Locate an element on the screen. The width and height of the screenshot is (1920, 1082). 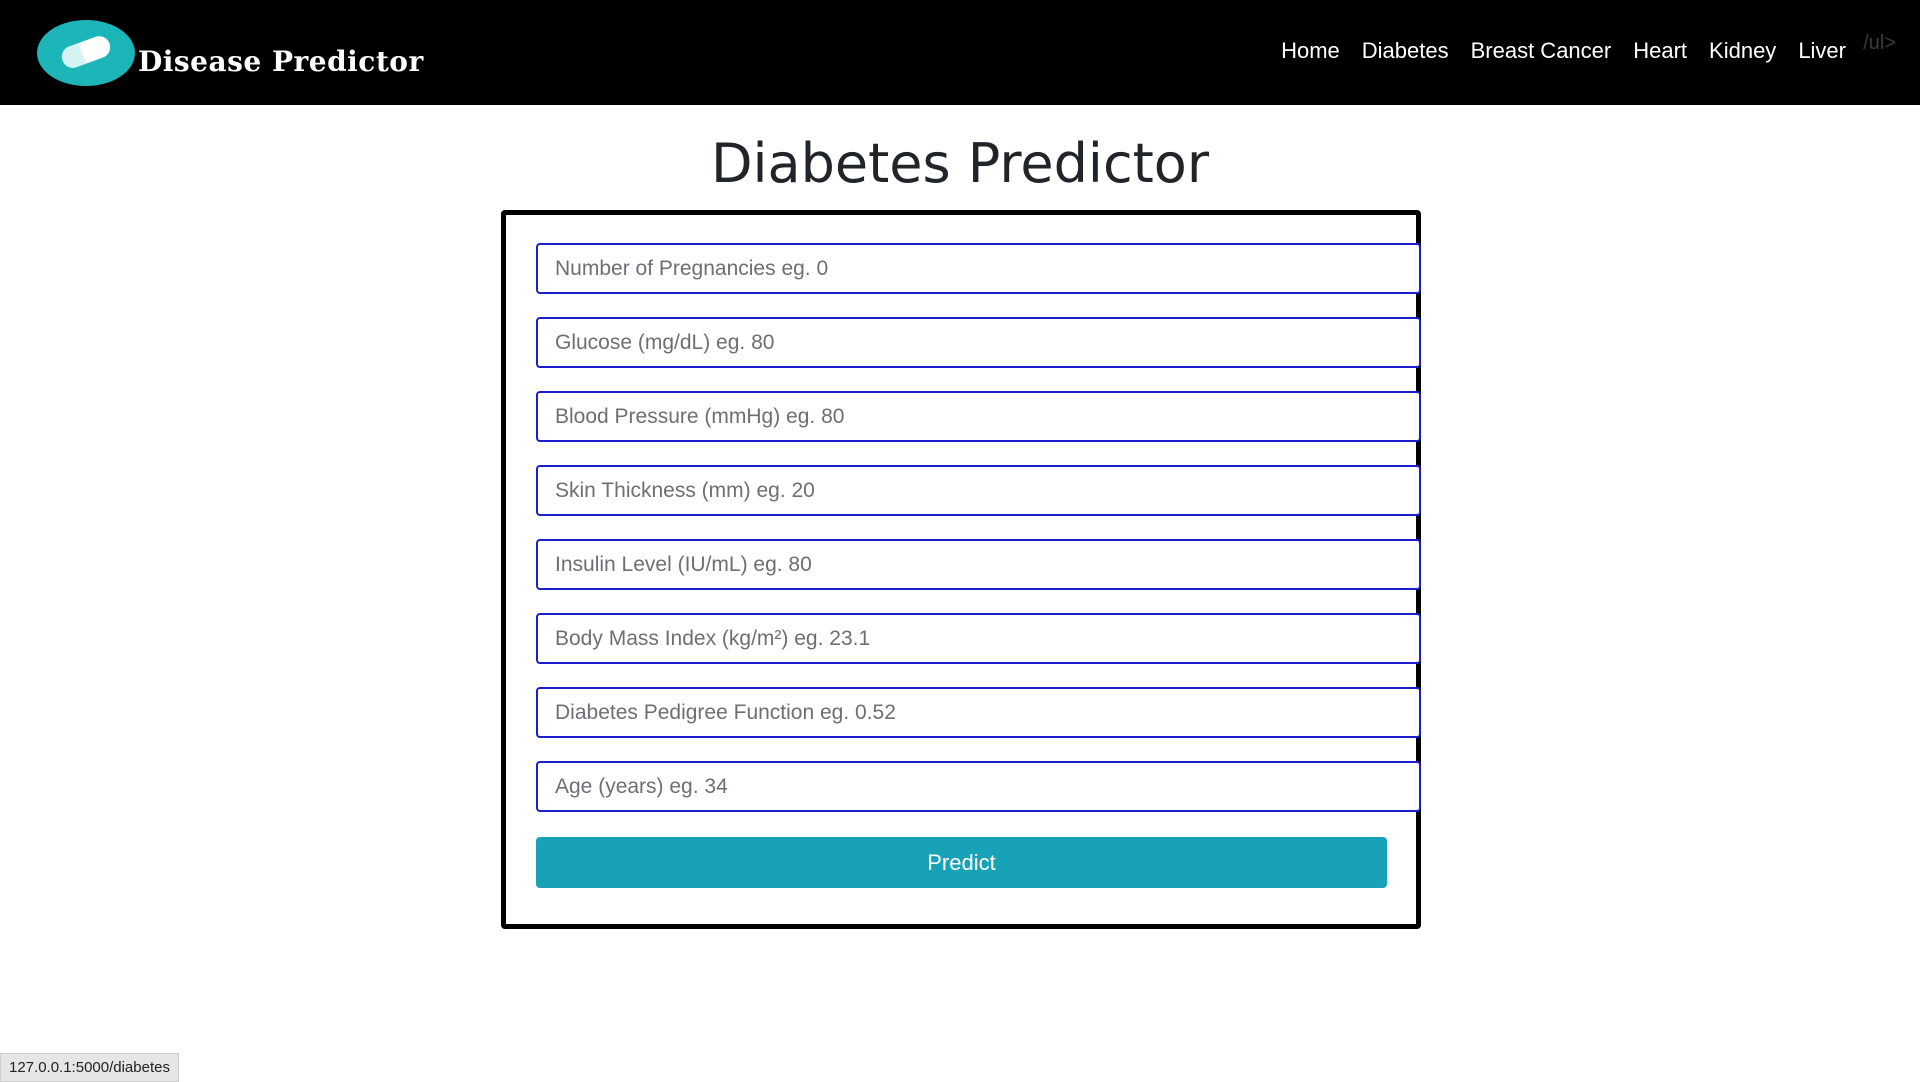
insulin-input is located at coordinates (978, 564).